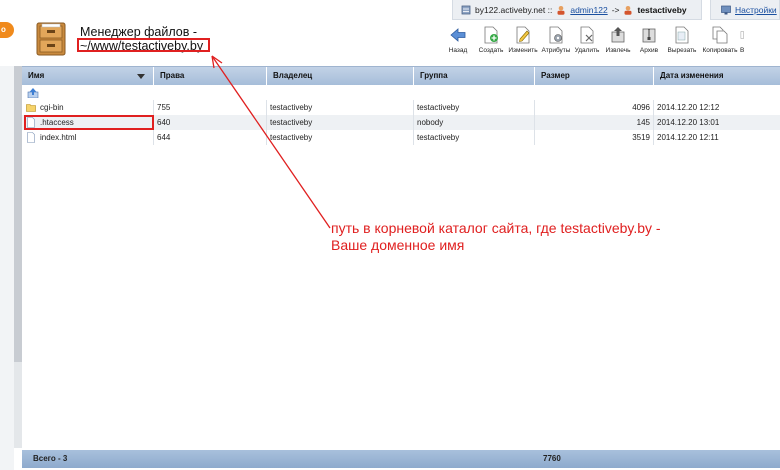 This screenshot has width=780, height=470. What do you see at coordinates (688, 122) in the screenshot?
I see `date-cell: 2014.12.20 13:01` at bounding box center [688, 122].